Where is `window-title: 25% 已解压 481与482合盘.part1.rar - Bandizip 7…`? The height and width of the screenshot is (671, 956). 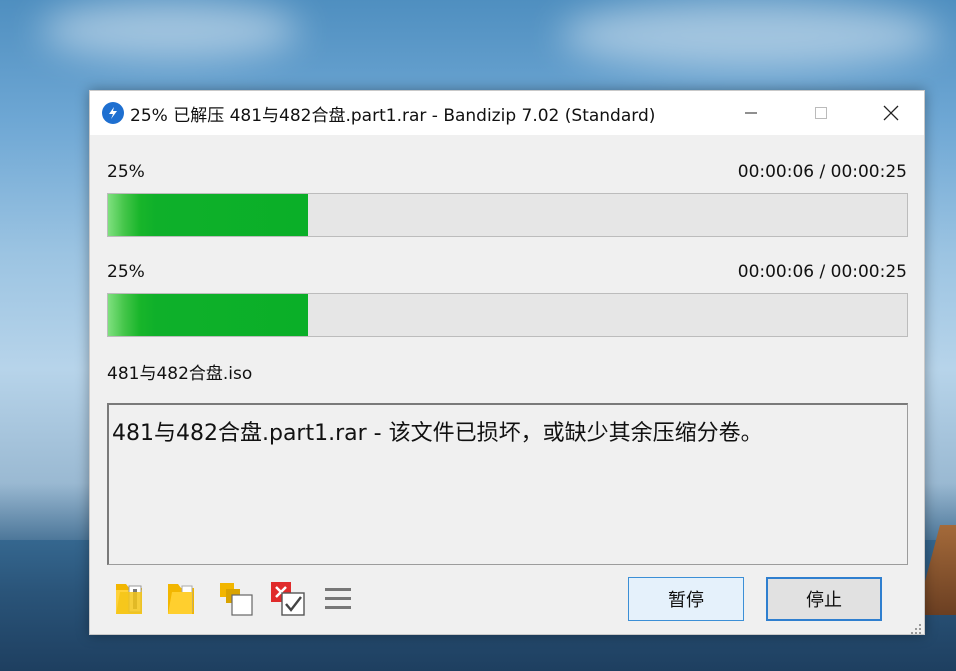
window-title: 25% 已解压 481与482合盘.part1.rar - Bandizip 7… is located at coordinates (393, 116).